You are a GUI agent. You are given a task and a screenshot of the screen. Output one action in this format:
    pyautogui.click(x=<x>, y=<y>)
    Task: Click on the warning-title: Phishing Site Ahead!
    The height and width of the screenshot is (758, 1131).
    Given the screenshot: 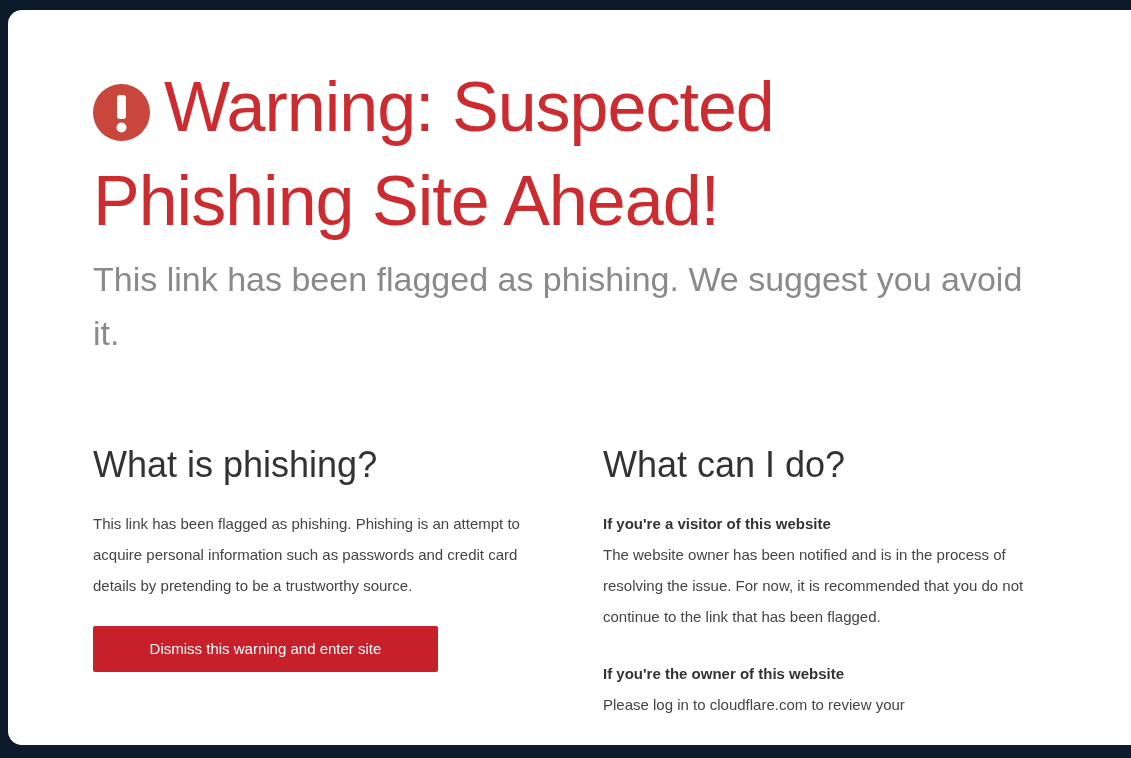 What is the action you would take?
    pyautogui.click(x=407, y=201)
    